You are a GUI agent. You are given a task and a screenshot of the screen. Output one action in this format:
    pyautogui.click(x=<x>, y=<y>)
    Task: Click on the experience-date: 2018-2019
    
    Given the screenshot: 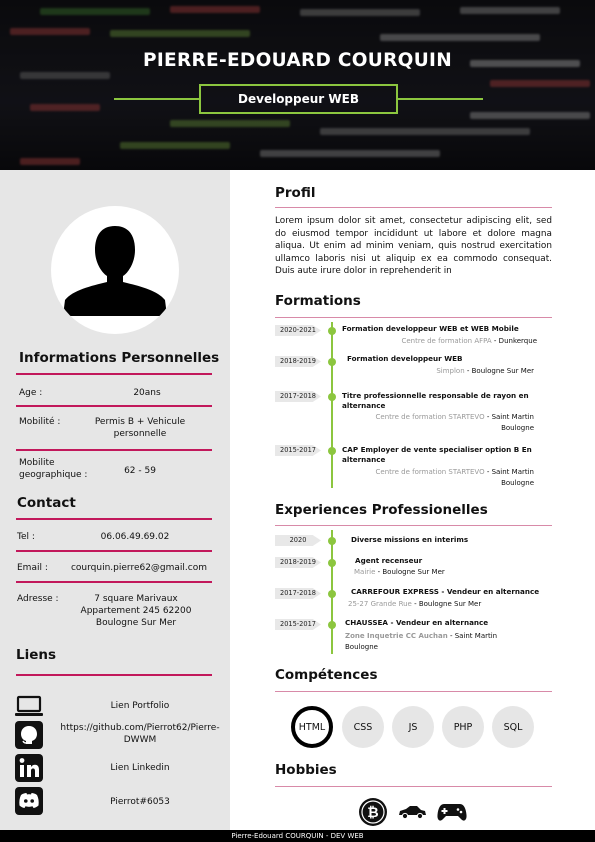 What is the action you would take?
    pyautogui.click(x=298, y=562)
    